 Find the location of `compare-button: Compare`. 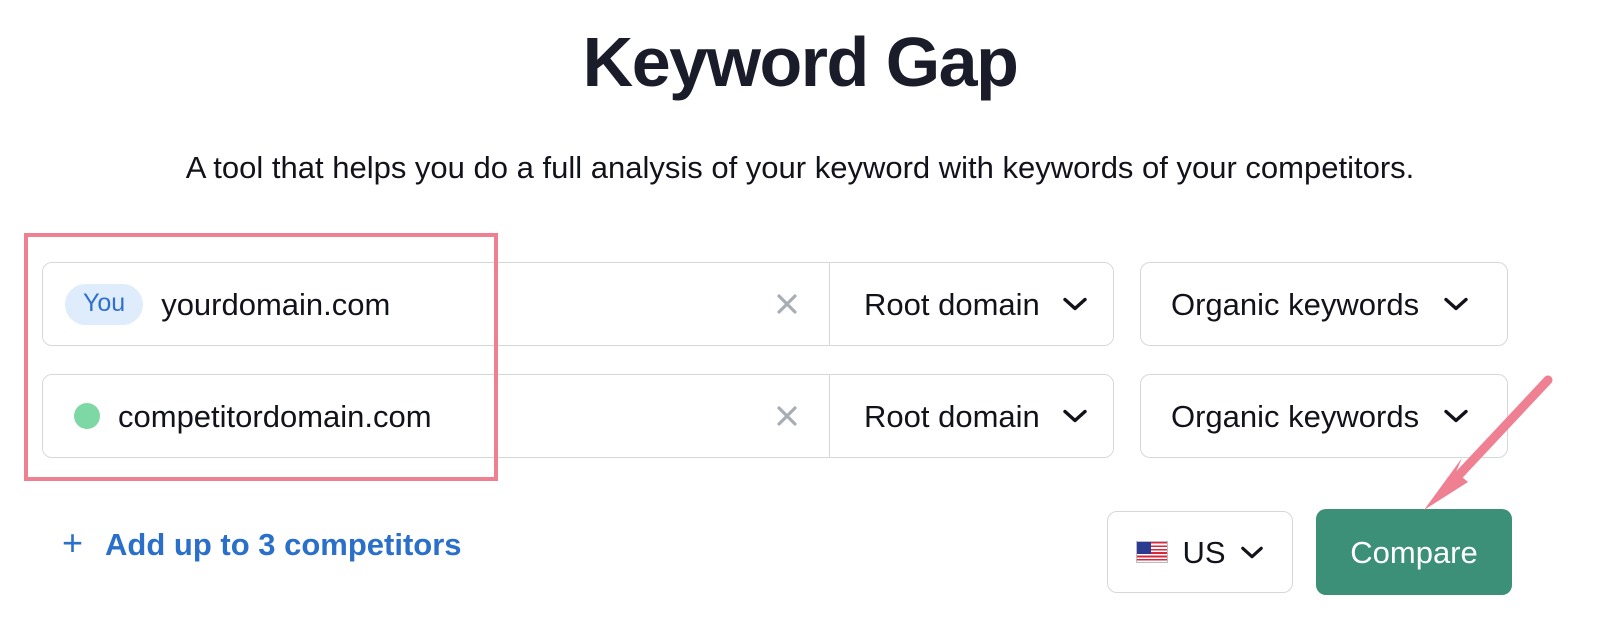

compare-button: Compare is located at coordinates (1414, 552).